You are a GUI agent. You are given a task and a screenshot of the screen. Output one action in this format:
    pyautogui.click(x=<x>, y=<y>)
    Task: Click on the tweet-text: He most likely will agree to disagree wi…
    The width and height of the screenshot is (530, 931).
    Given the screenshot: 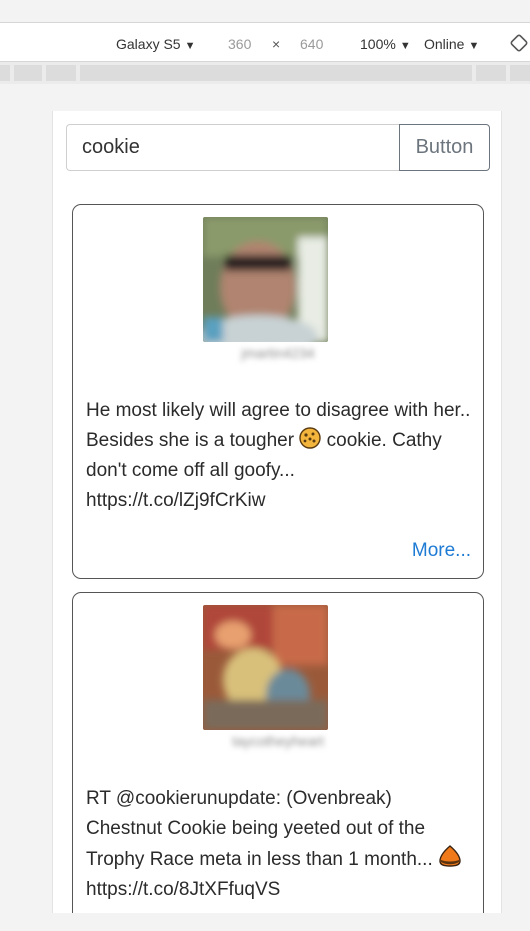 What is the action you would take?
    pyautogui.click(x=278, y=456)
    